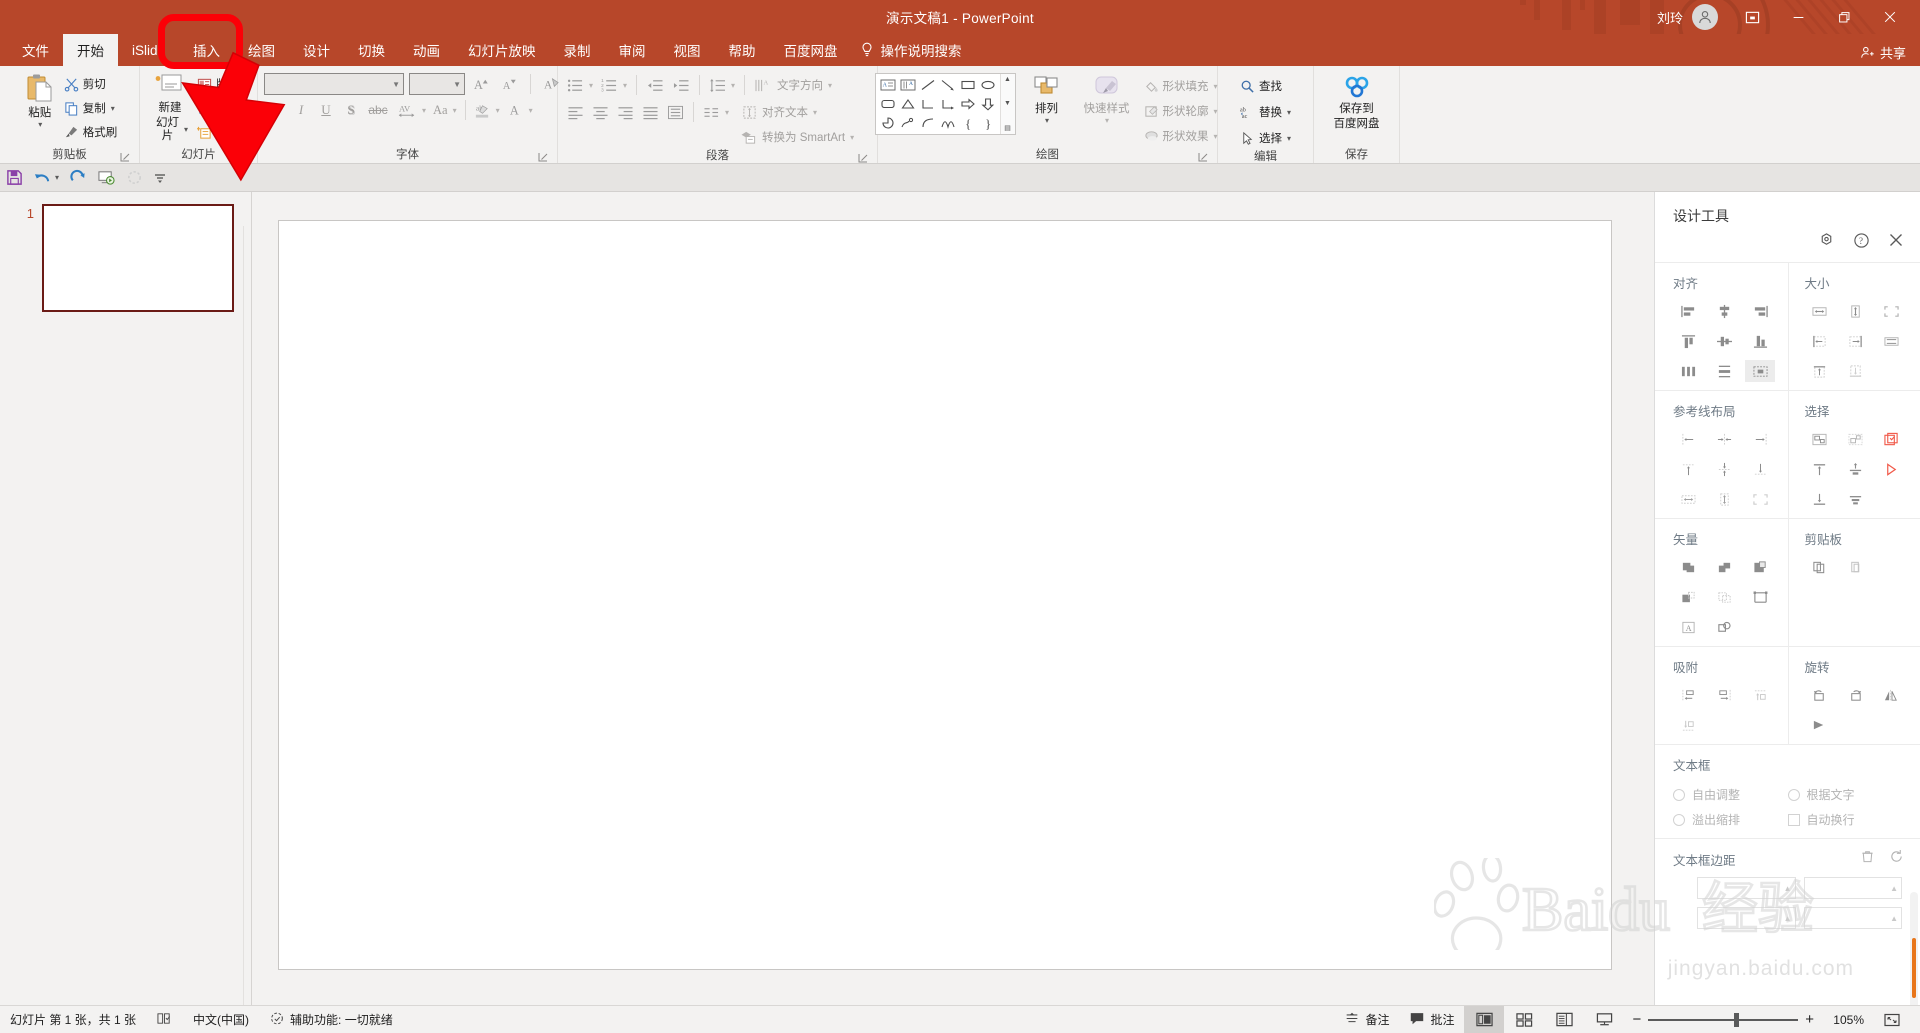  Describe the element at coordinates (1820, 567) in the screenshot. I see `copy-style-icon` at that location.